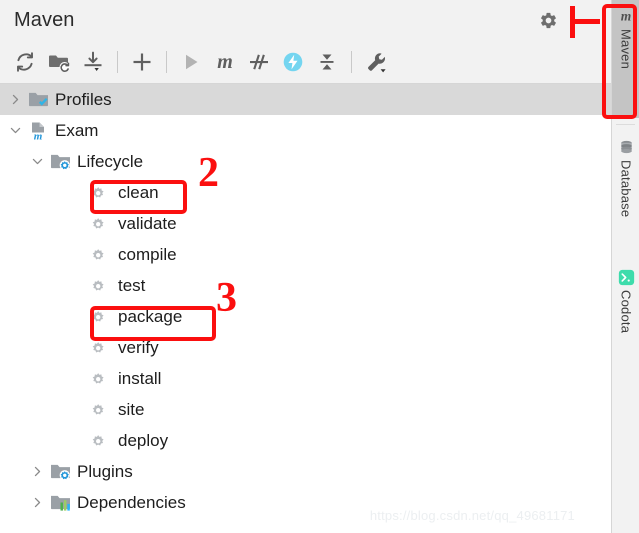  I want to click on collapse-arrows-icon, so click(327, 61).